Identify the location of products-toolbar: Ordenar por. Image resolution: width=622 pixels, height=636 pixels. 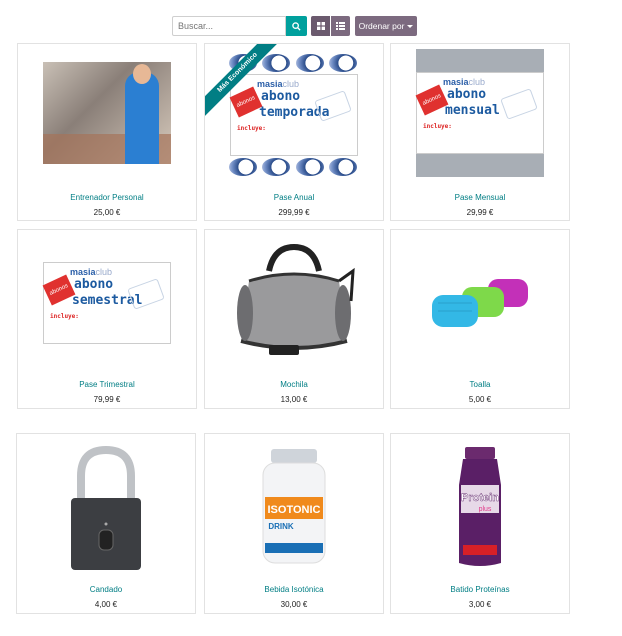
(311, 26).